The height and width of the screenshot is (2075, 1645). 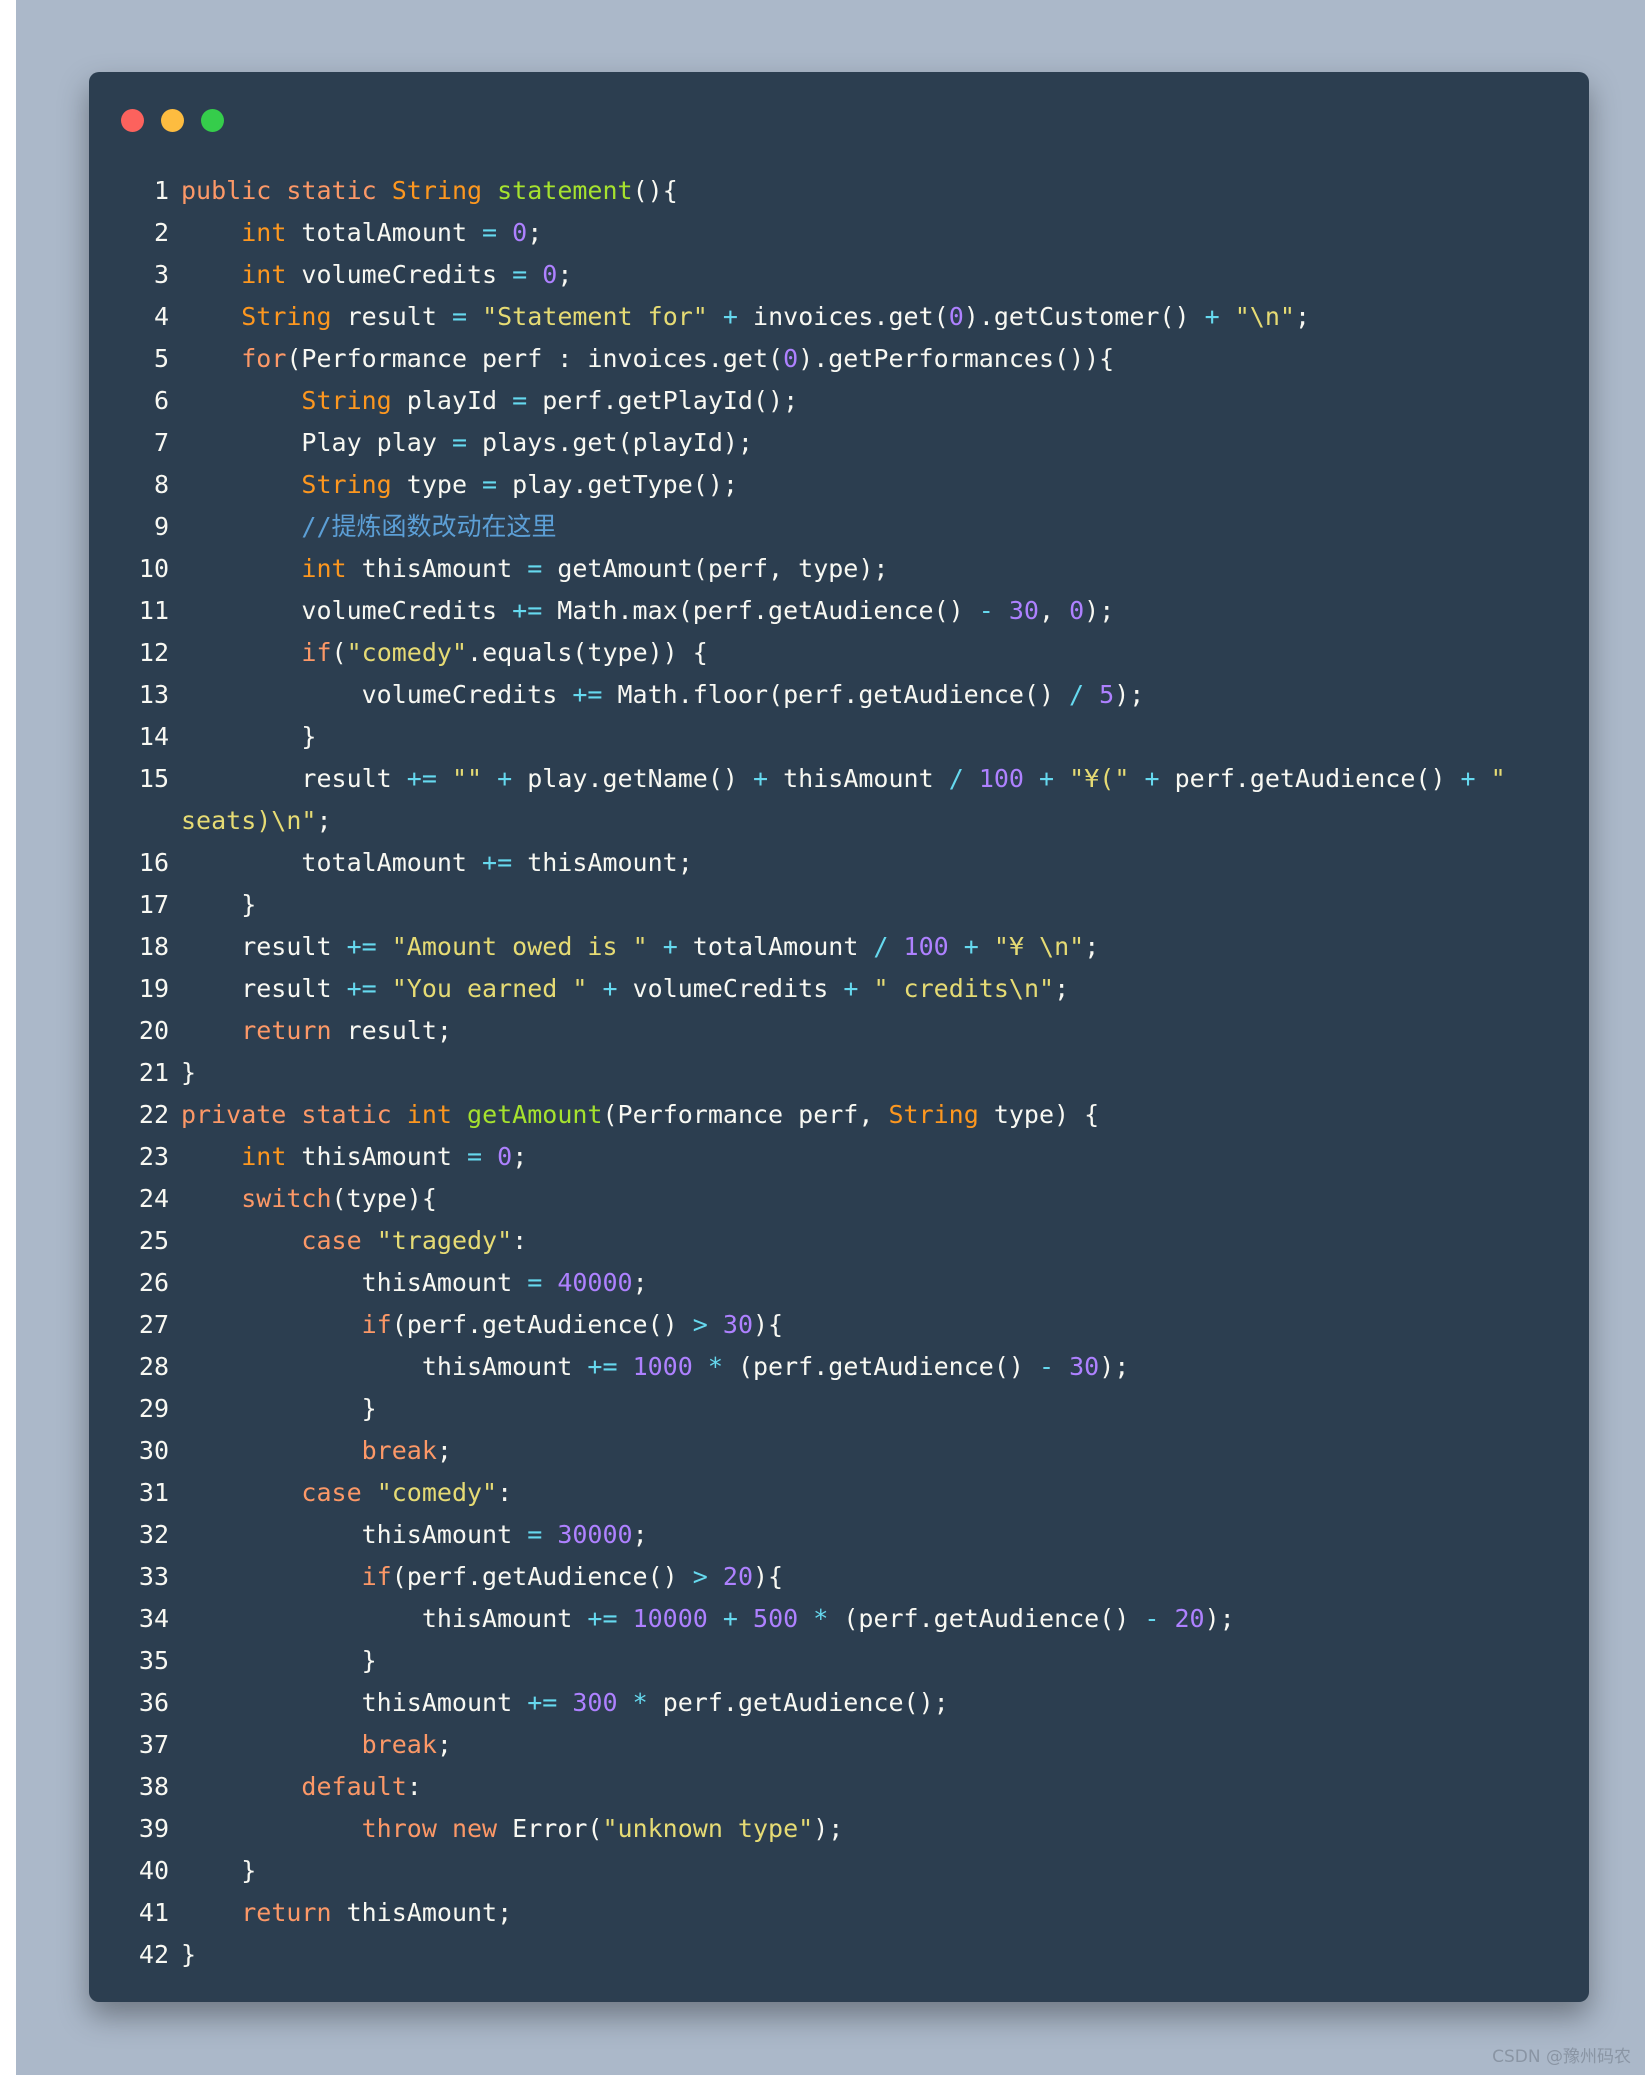 I want to click on line-number: 15, so click(x=153, y=778).